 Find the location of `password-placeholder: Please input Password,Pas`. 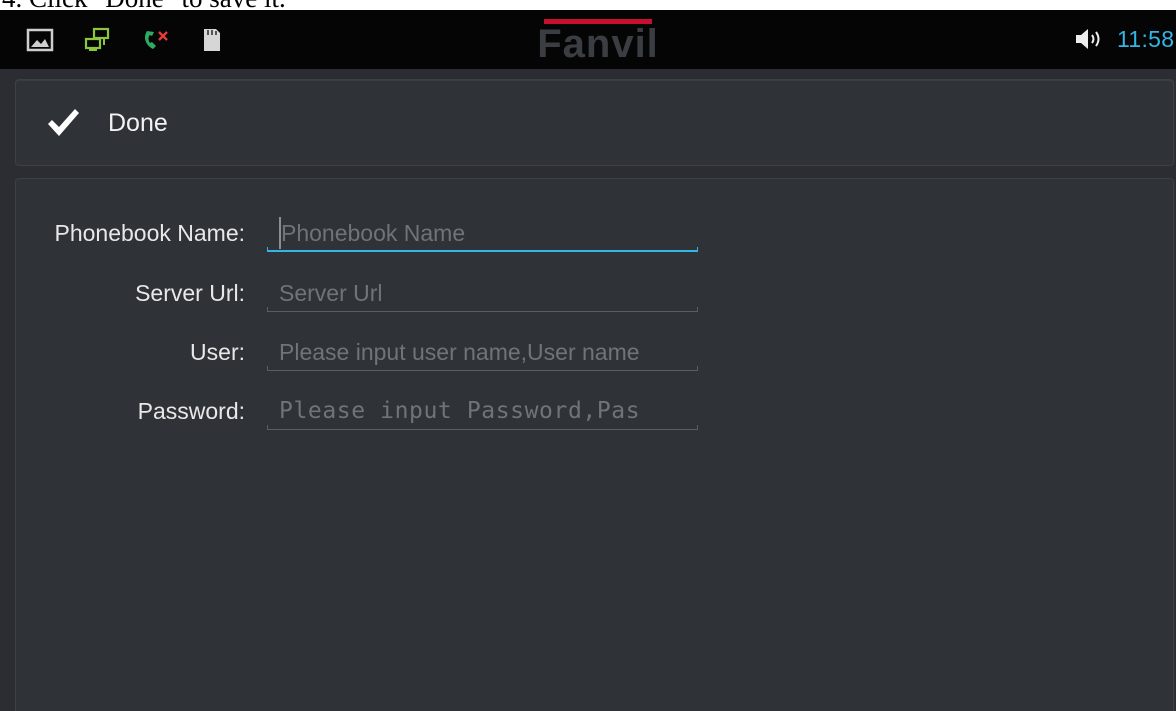

password-placeholder: Please input Password,Pas is located at coordinates (460, 411).